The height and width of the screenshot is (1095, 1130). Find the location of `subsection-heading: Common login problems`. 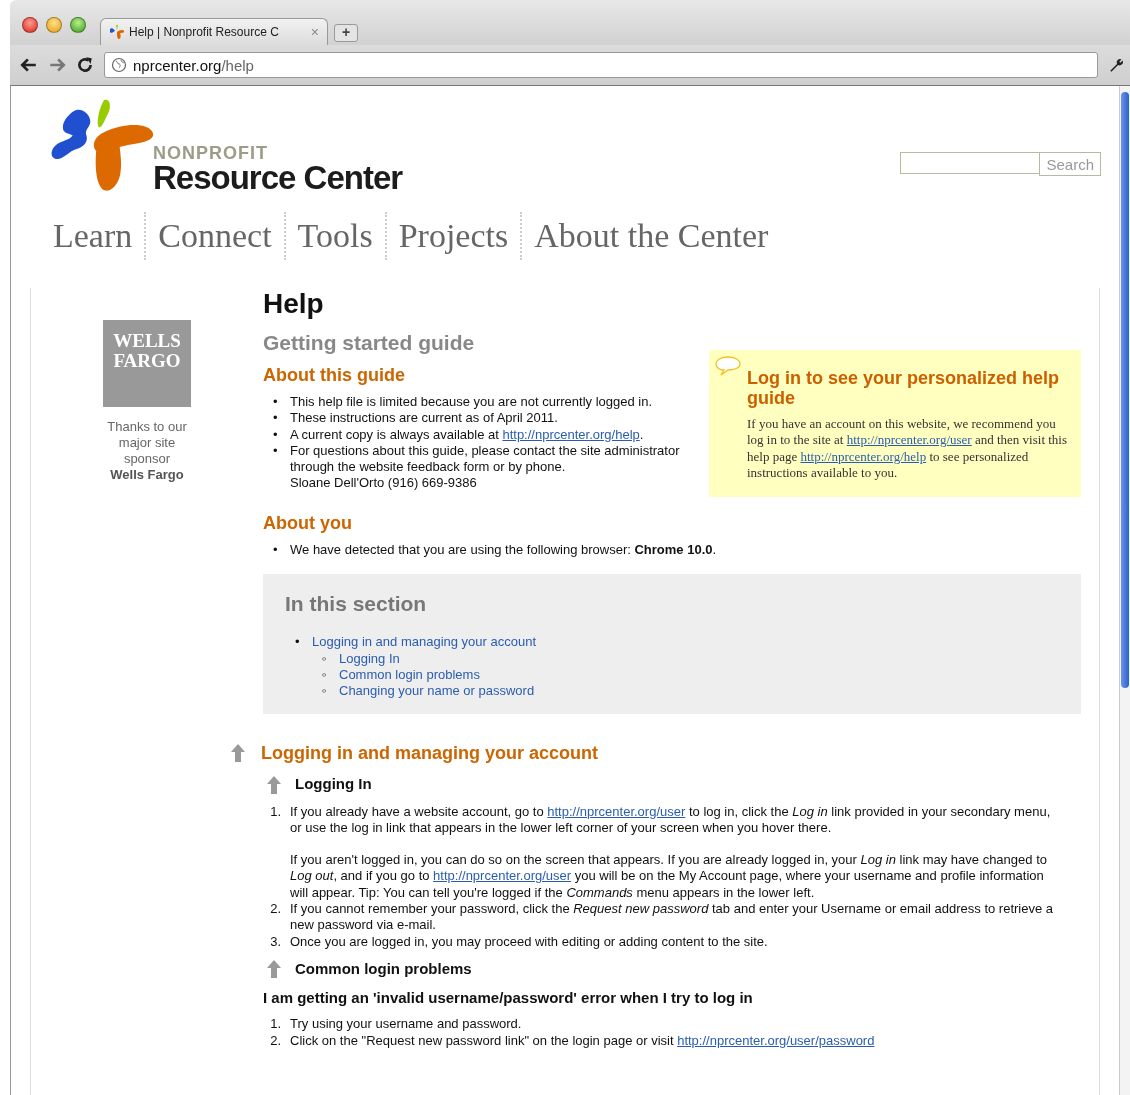

subsection-heading: Common login problems is located at coordinates (383, 969).